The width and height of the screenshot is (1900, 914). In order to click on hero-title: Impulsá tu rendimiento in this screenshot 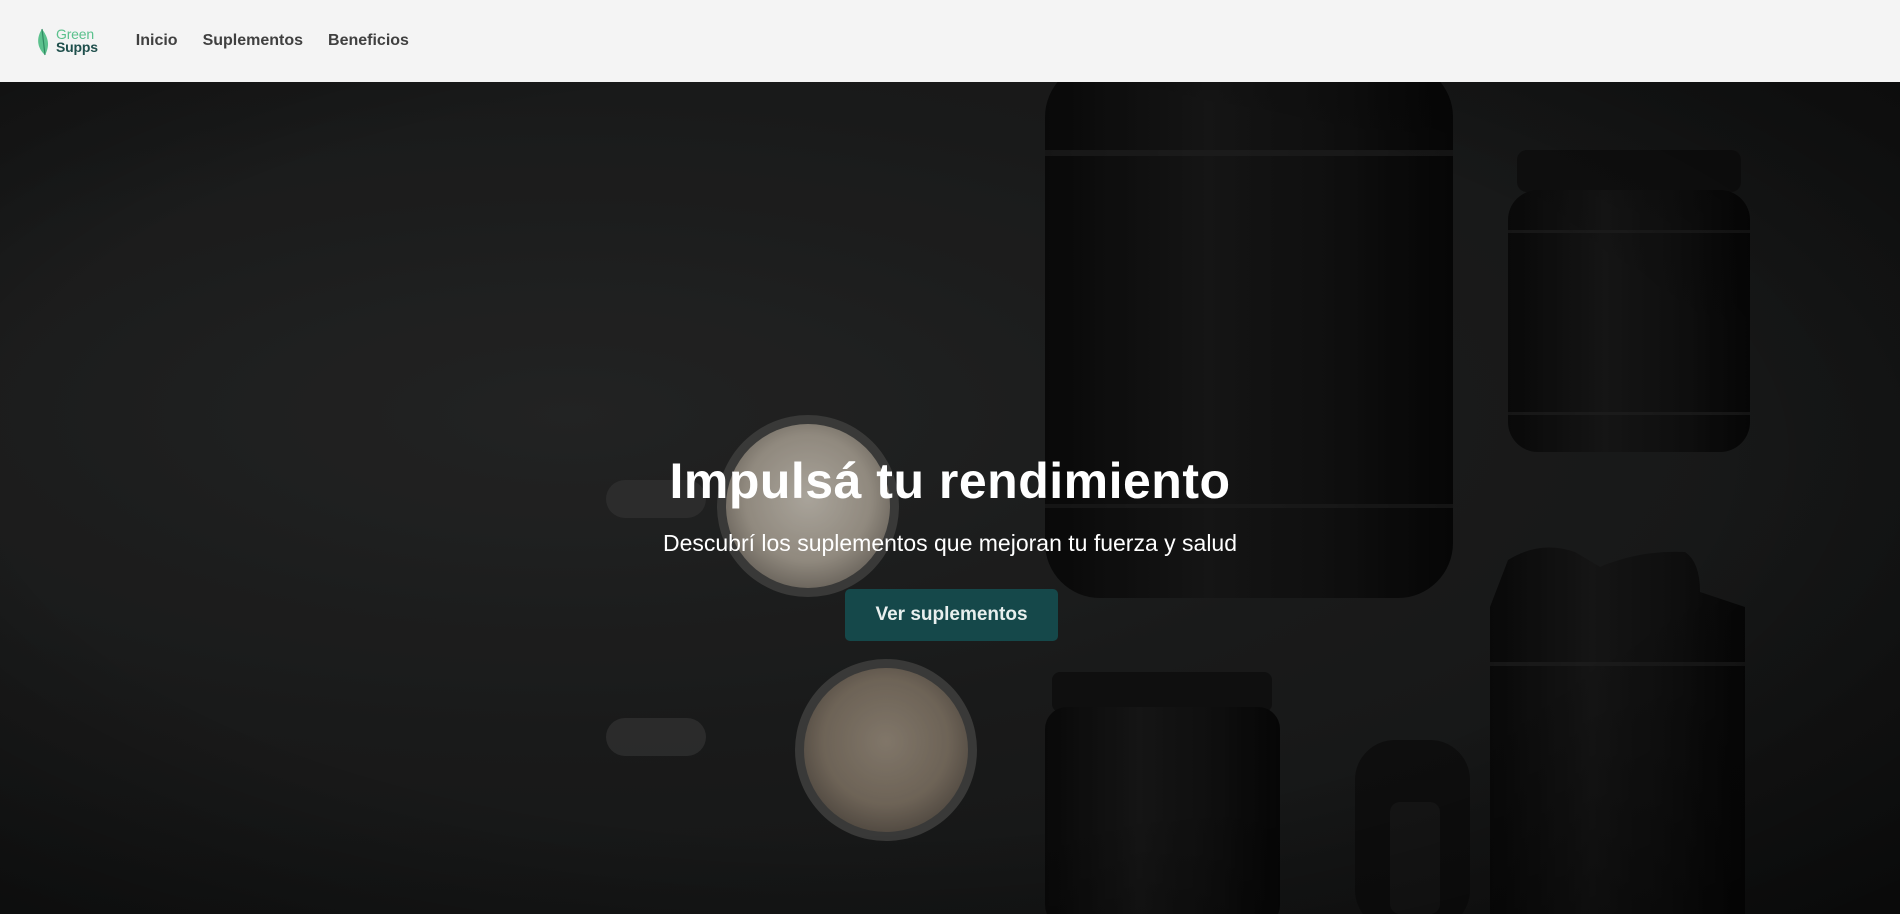, I will do `click(950, 481)`.